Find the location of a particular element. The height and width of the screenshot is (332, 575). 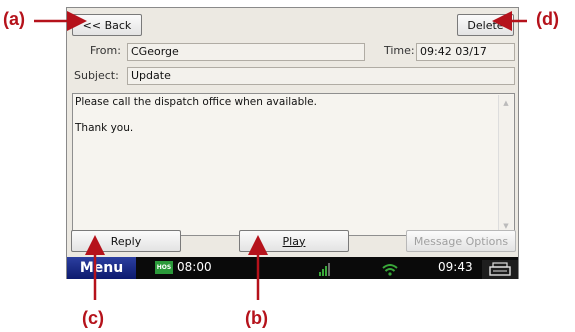

annotation-c: (c) is located at coordinates (93, 318).